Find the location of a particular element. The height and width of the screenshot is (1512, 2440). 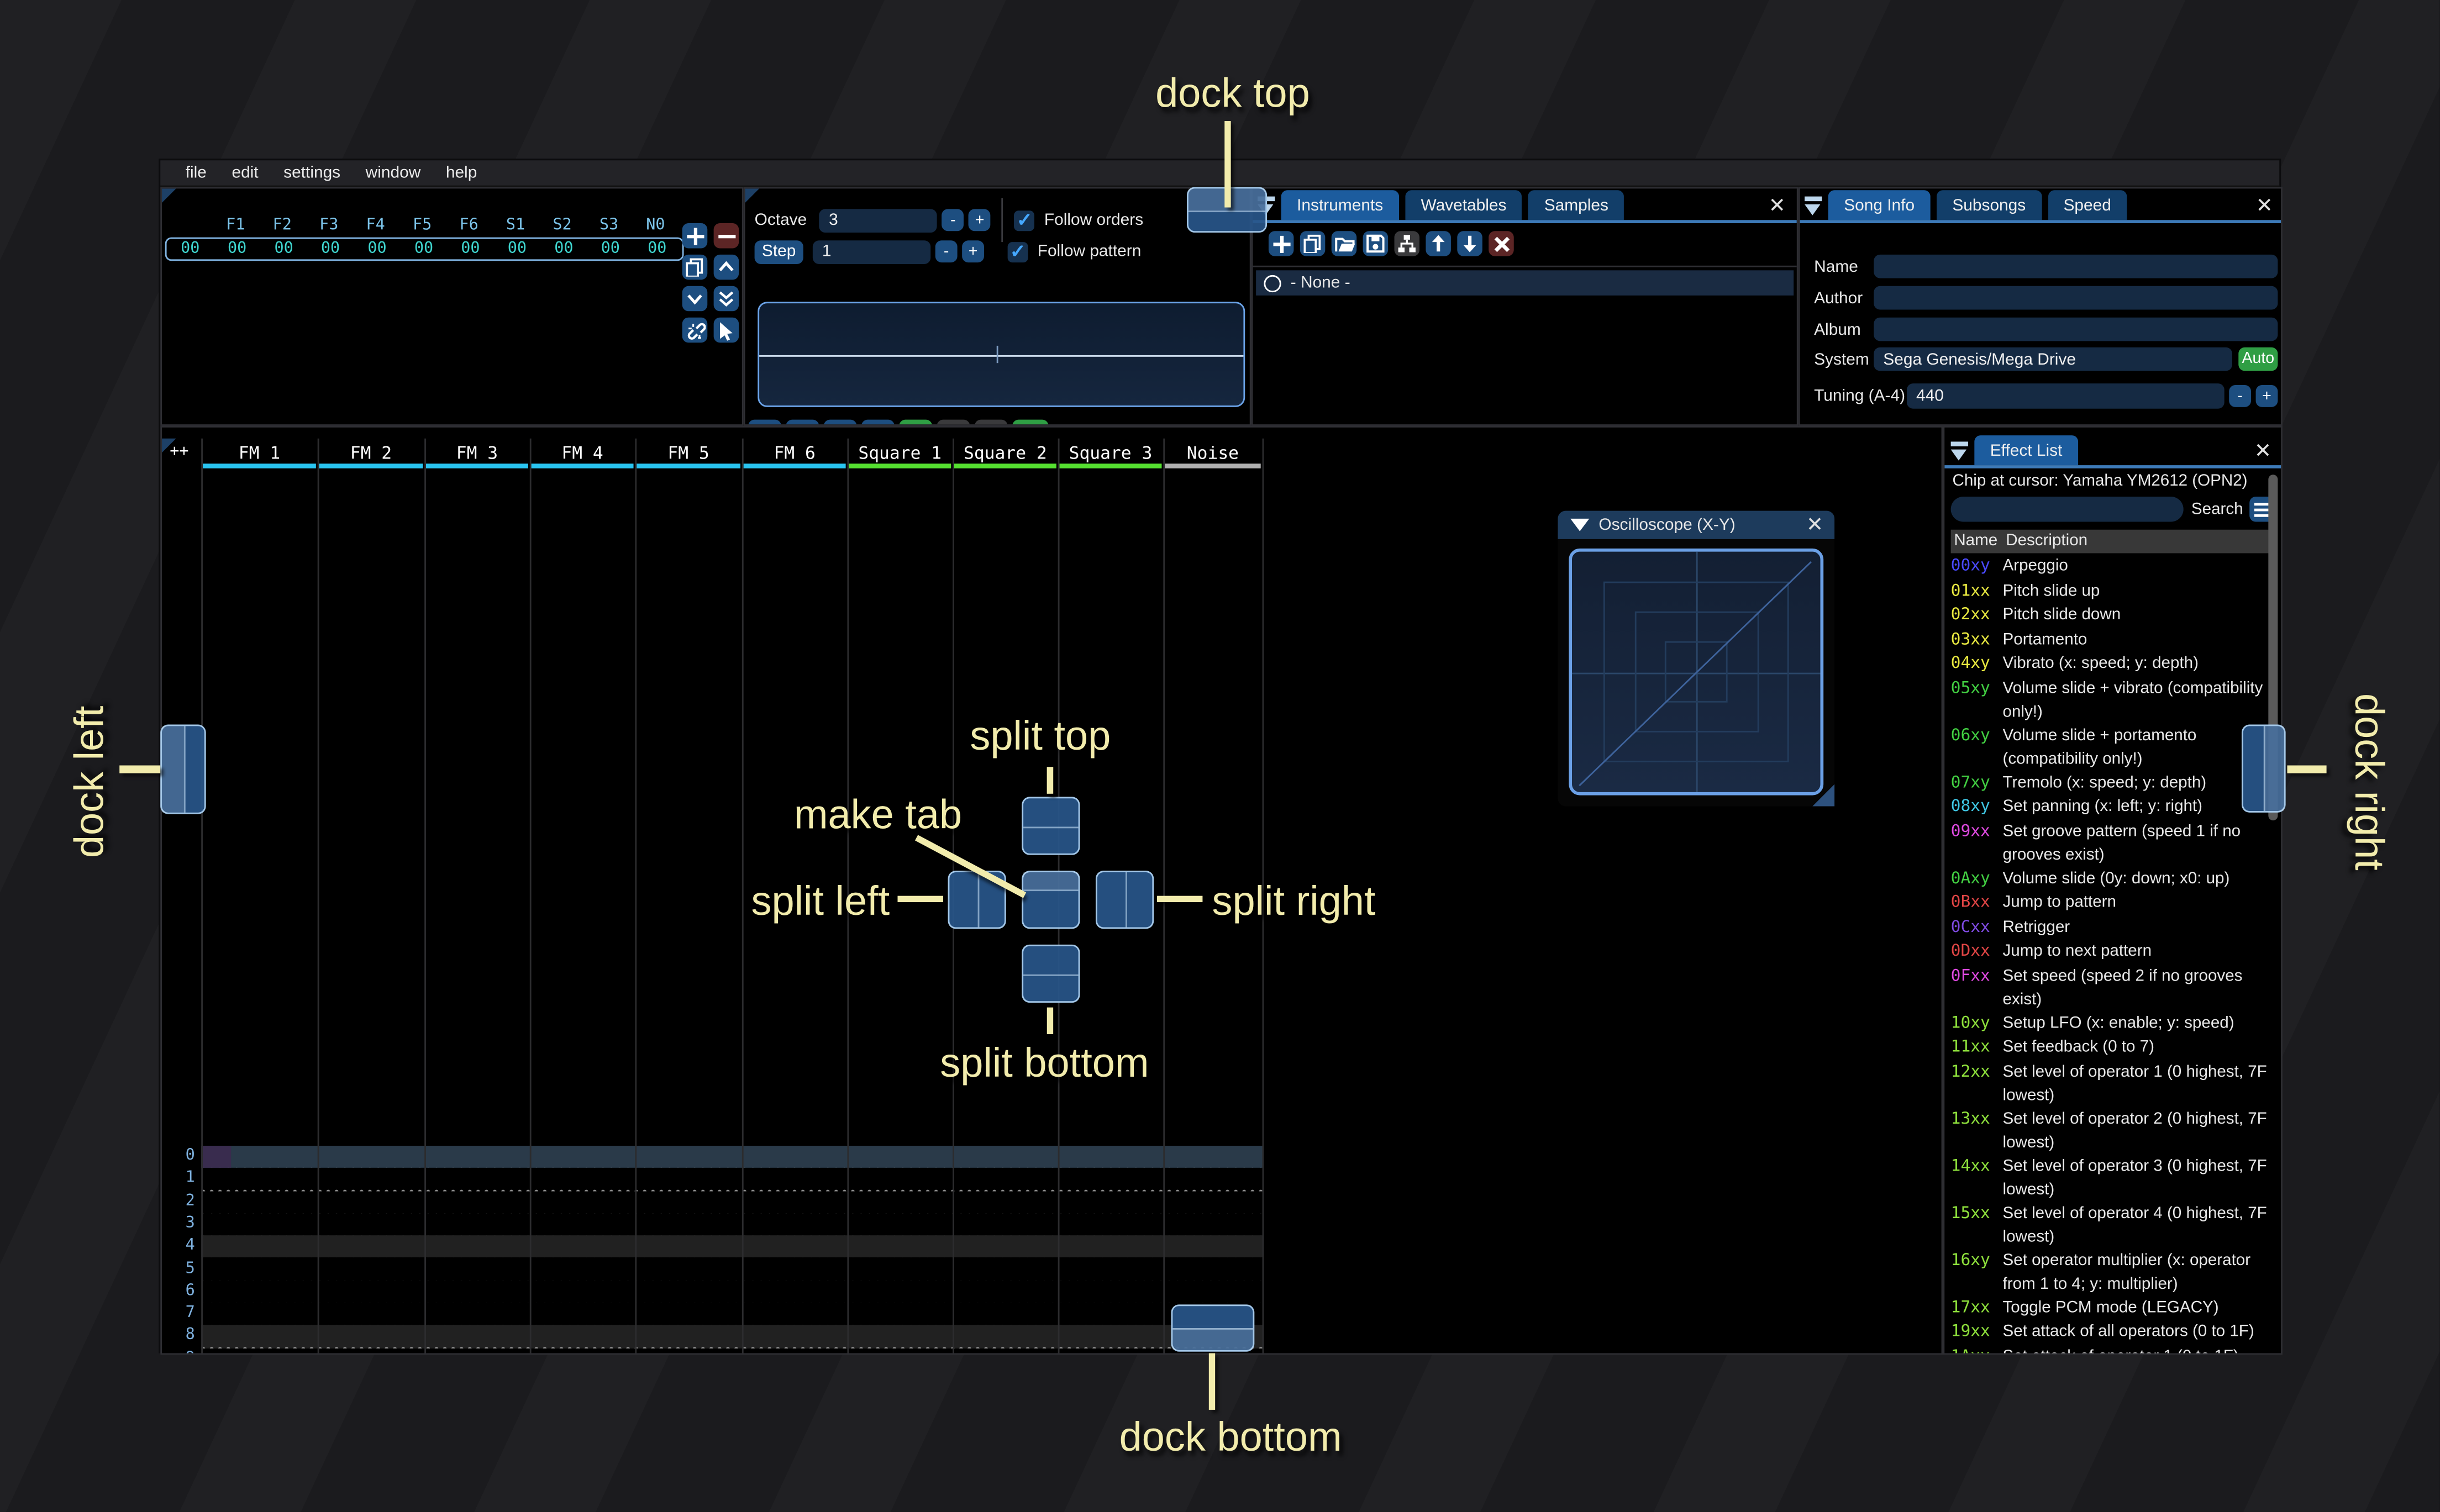

effect-entry-04xy: 04xy Vibrato (x: speed; y: depth) is located at coordinates (2113, 664).